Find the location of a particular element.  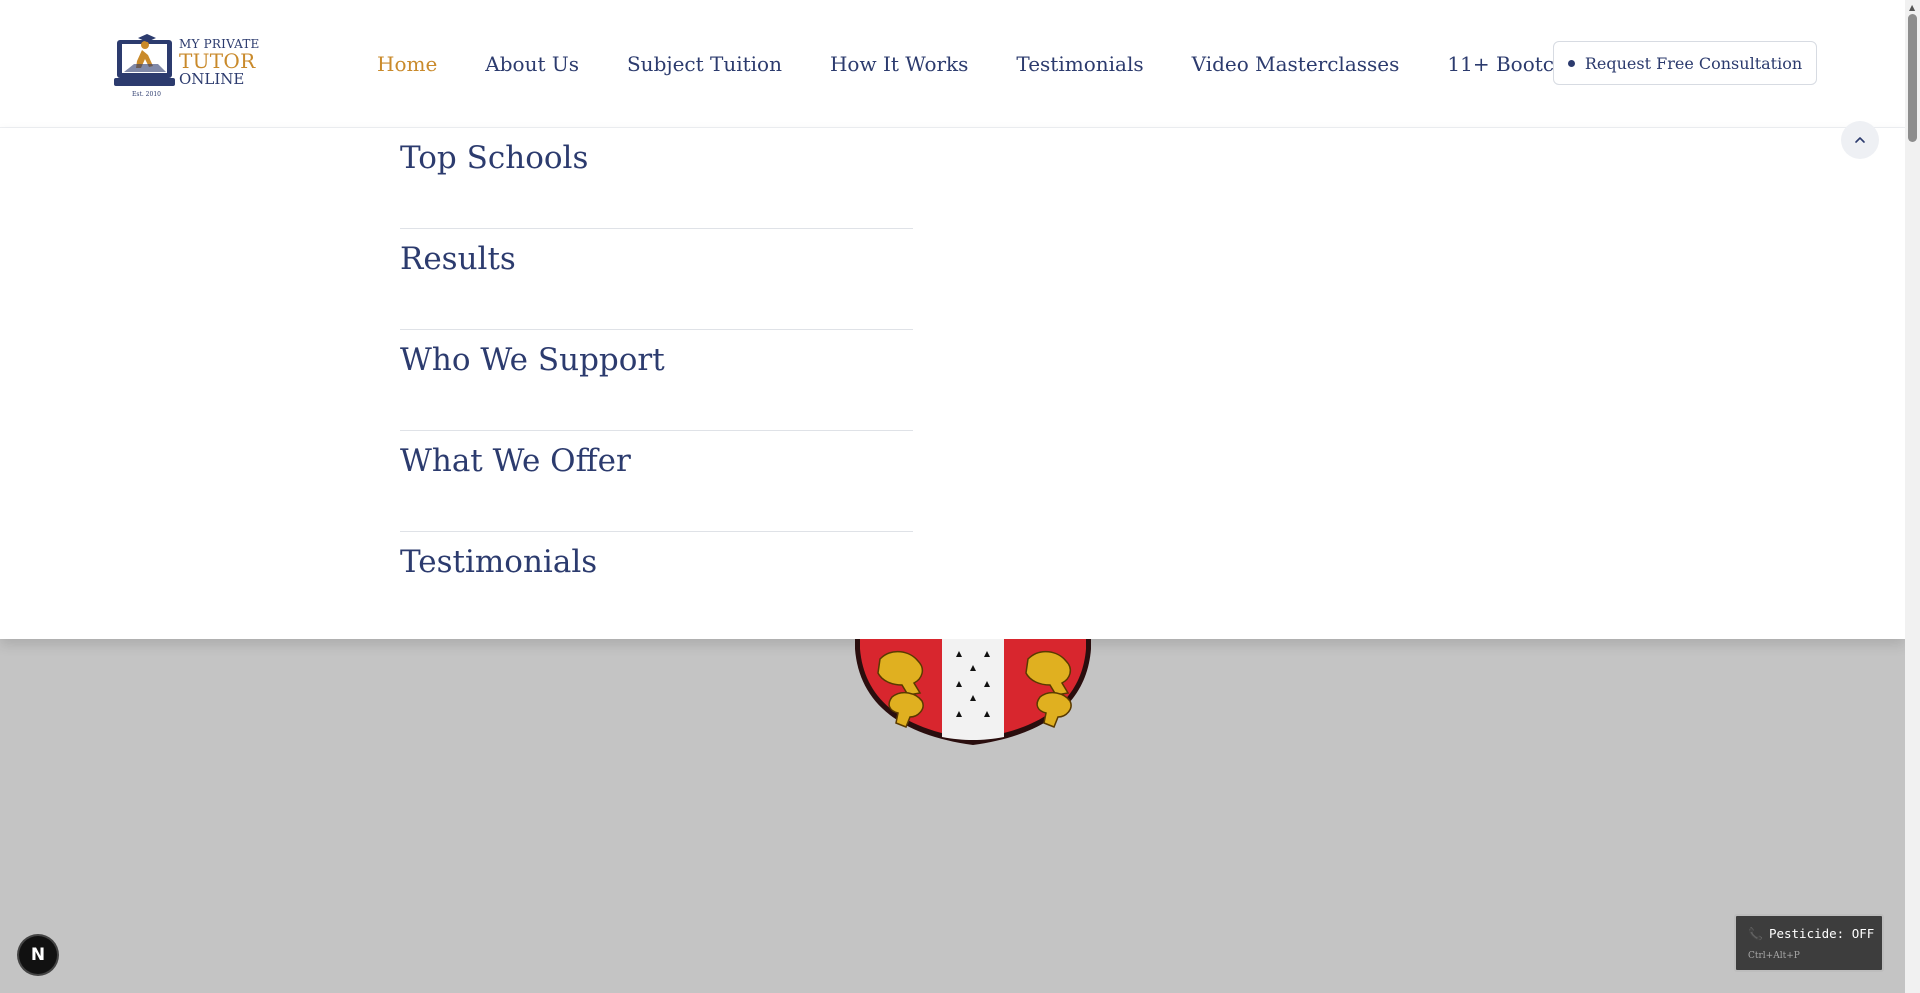

scroll-up-arrow-icon: ▲ is located at coordinates (1912, 7).